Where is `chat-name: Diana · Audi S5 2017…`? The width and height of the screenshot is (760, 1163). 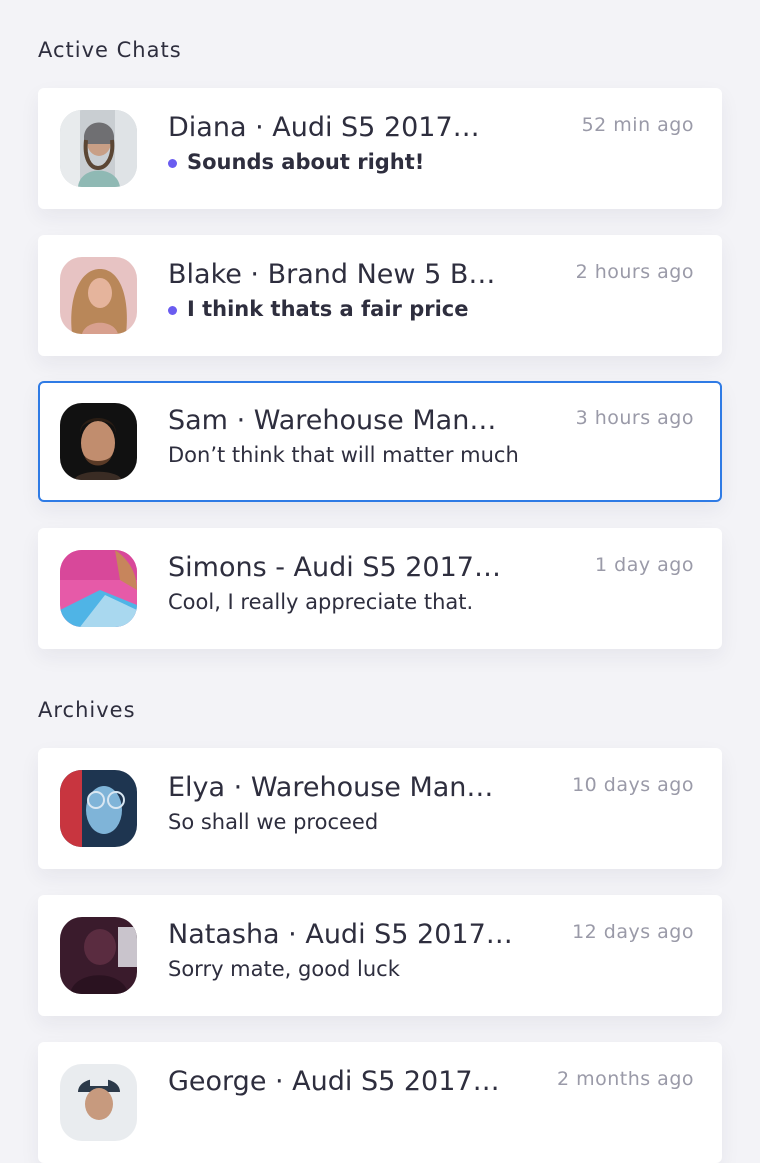
chat-name: Diana · Audi S5 2017… is located at coordinates (324, 127).